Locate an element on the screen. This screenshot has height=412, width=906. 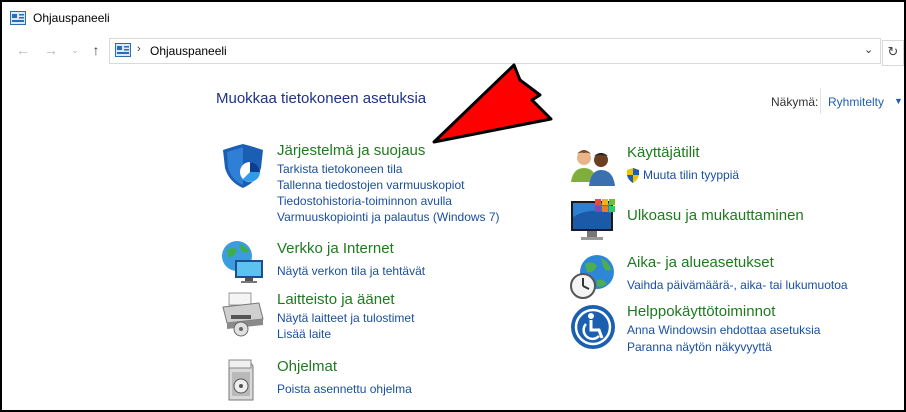
link-improve-display: Paranna näytön näkyvyyttä is located at coordinates (699, 347).